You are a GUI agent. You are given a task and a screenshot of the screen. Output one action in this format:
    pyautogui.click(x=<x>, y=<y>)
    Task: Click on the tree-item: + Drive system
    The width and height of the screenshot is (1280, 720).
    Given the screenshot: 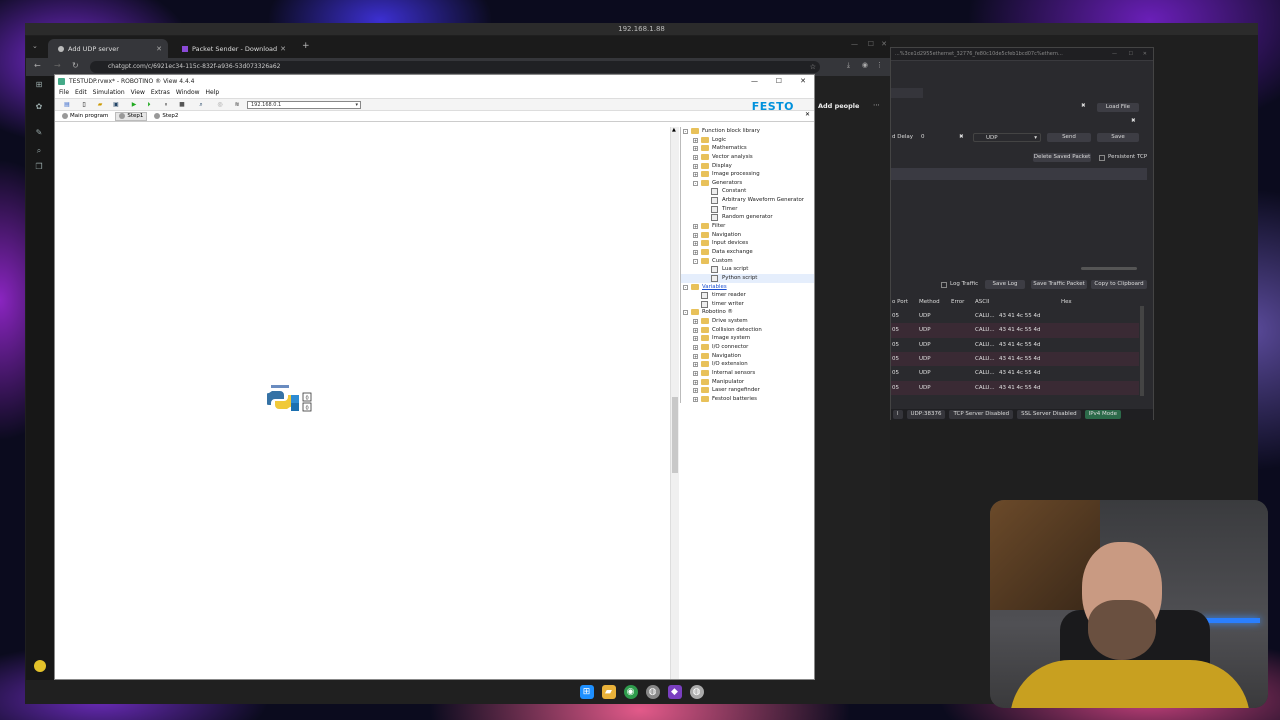 What is the action you would take?
    pyautogui.click(x=747, y=321)
    